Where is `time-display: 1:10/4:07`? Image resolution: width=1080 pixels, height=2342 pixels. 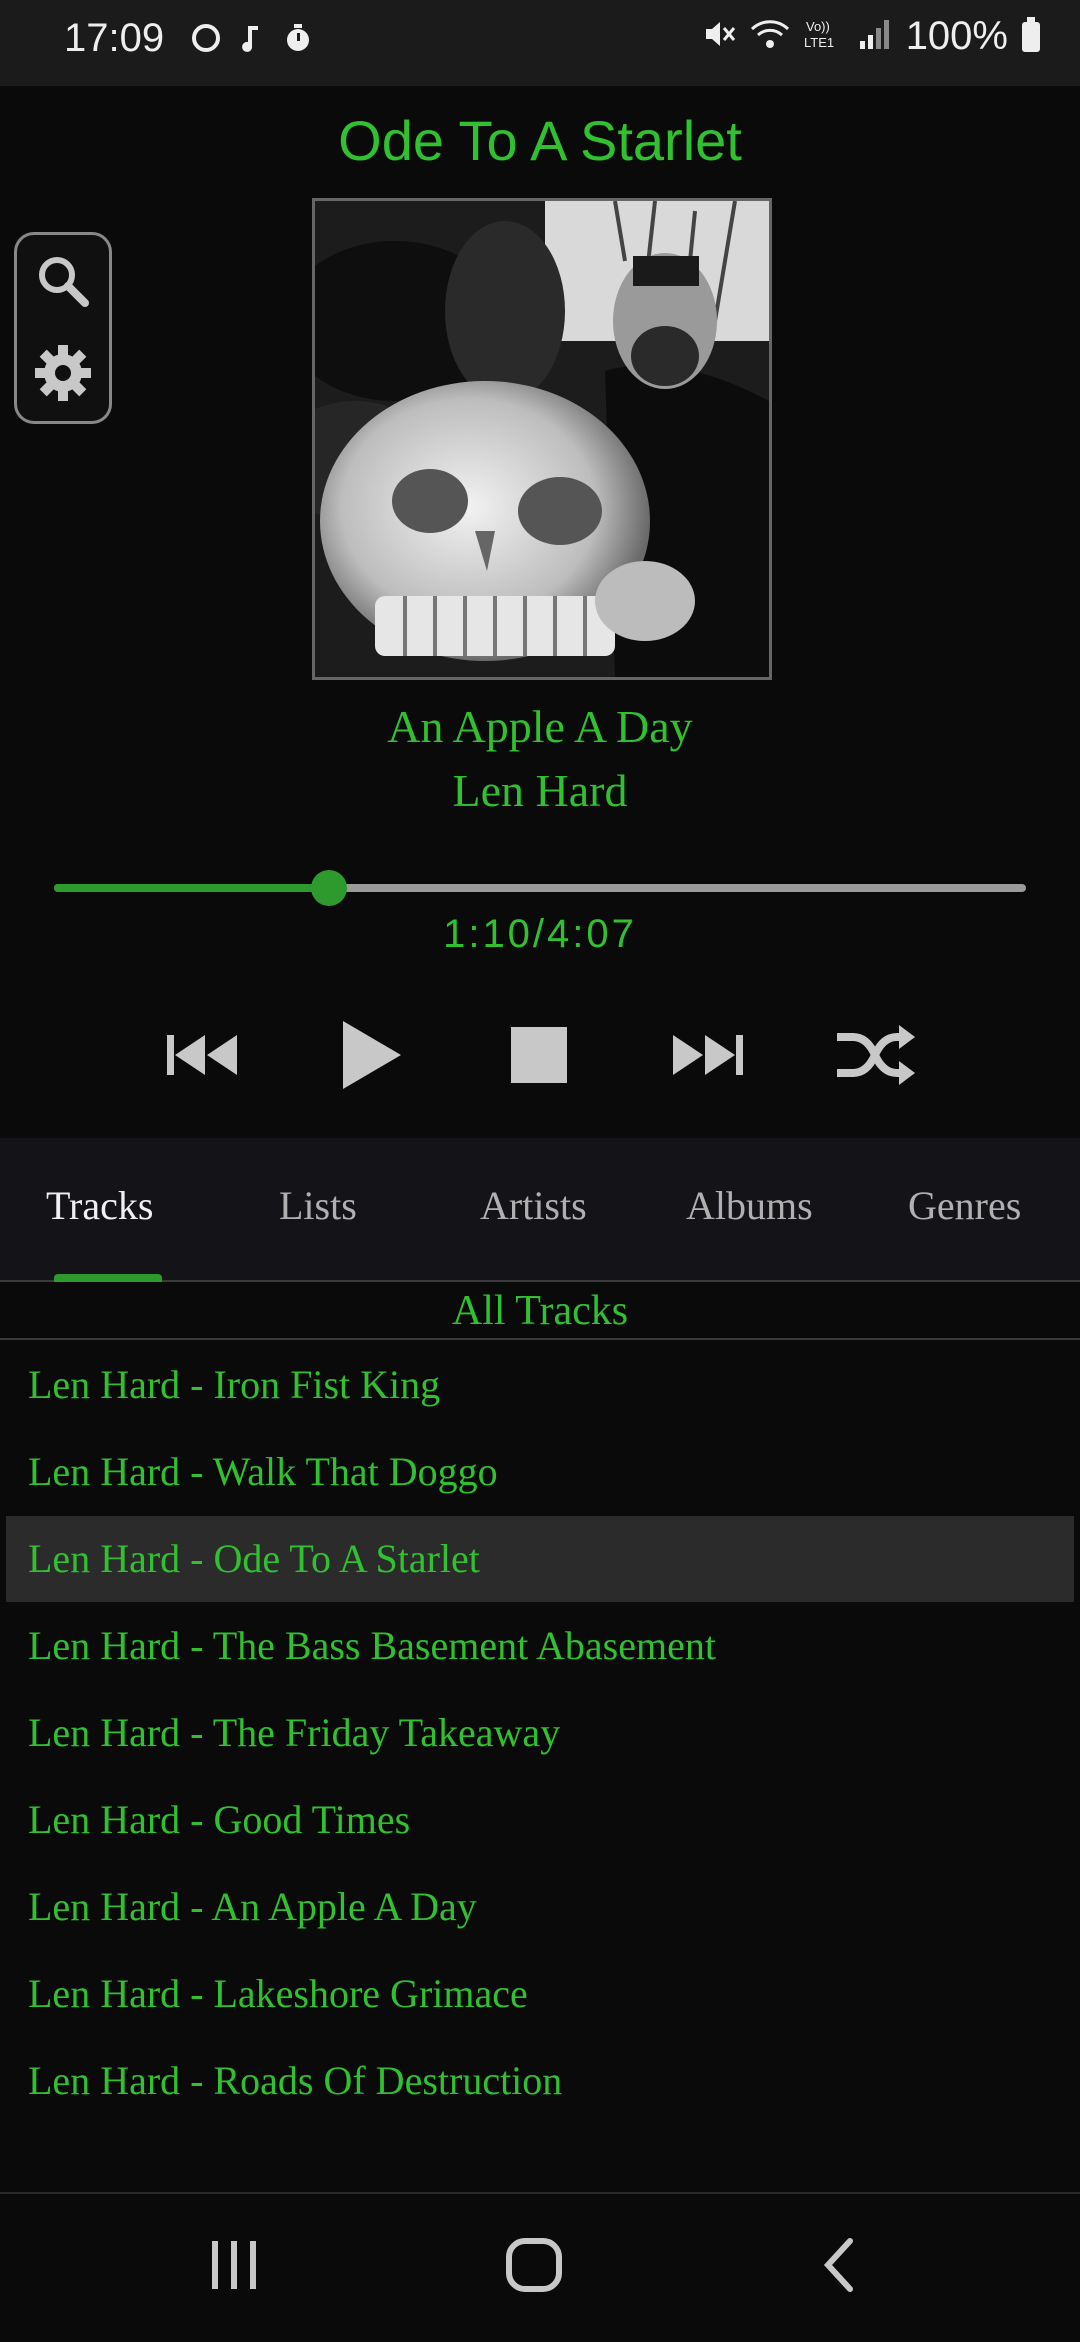 time-display: 1:10/4:07 is located at coordinates (540, 934).